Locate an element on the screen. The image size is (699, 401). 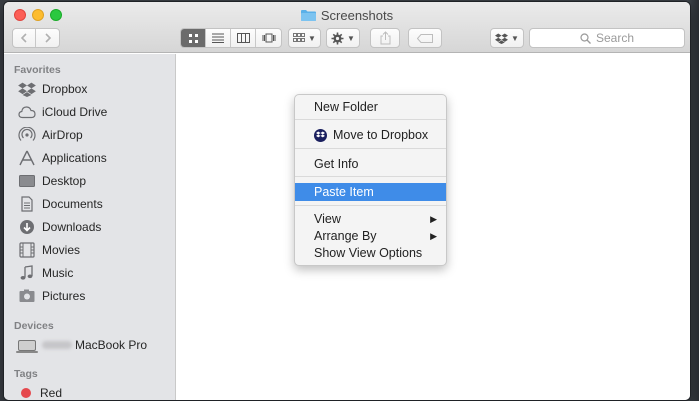
cloud-icon is located at coordinates (27, 112).